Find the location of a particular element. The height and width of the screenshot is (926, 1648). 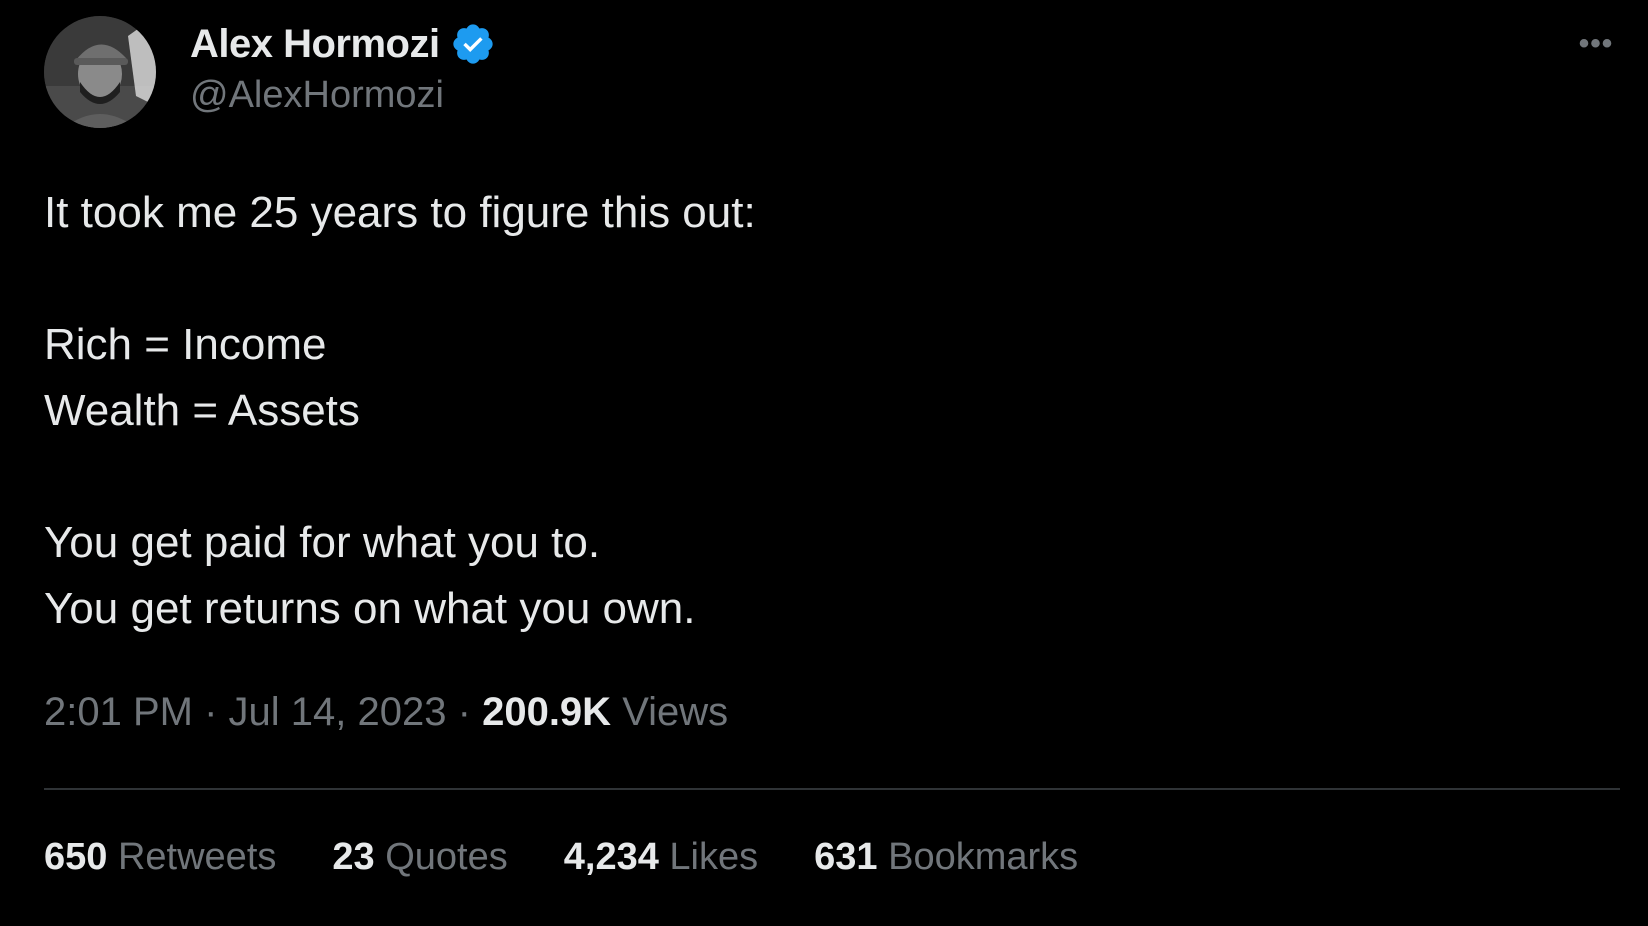

views-count: 200.9K is located at coordinates (547, 712).